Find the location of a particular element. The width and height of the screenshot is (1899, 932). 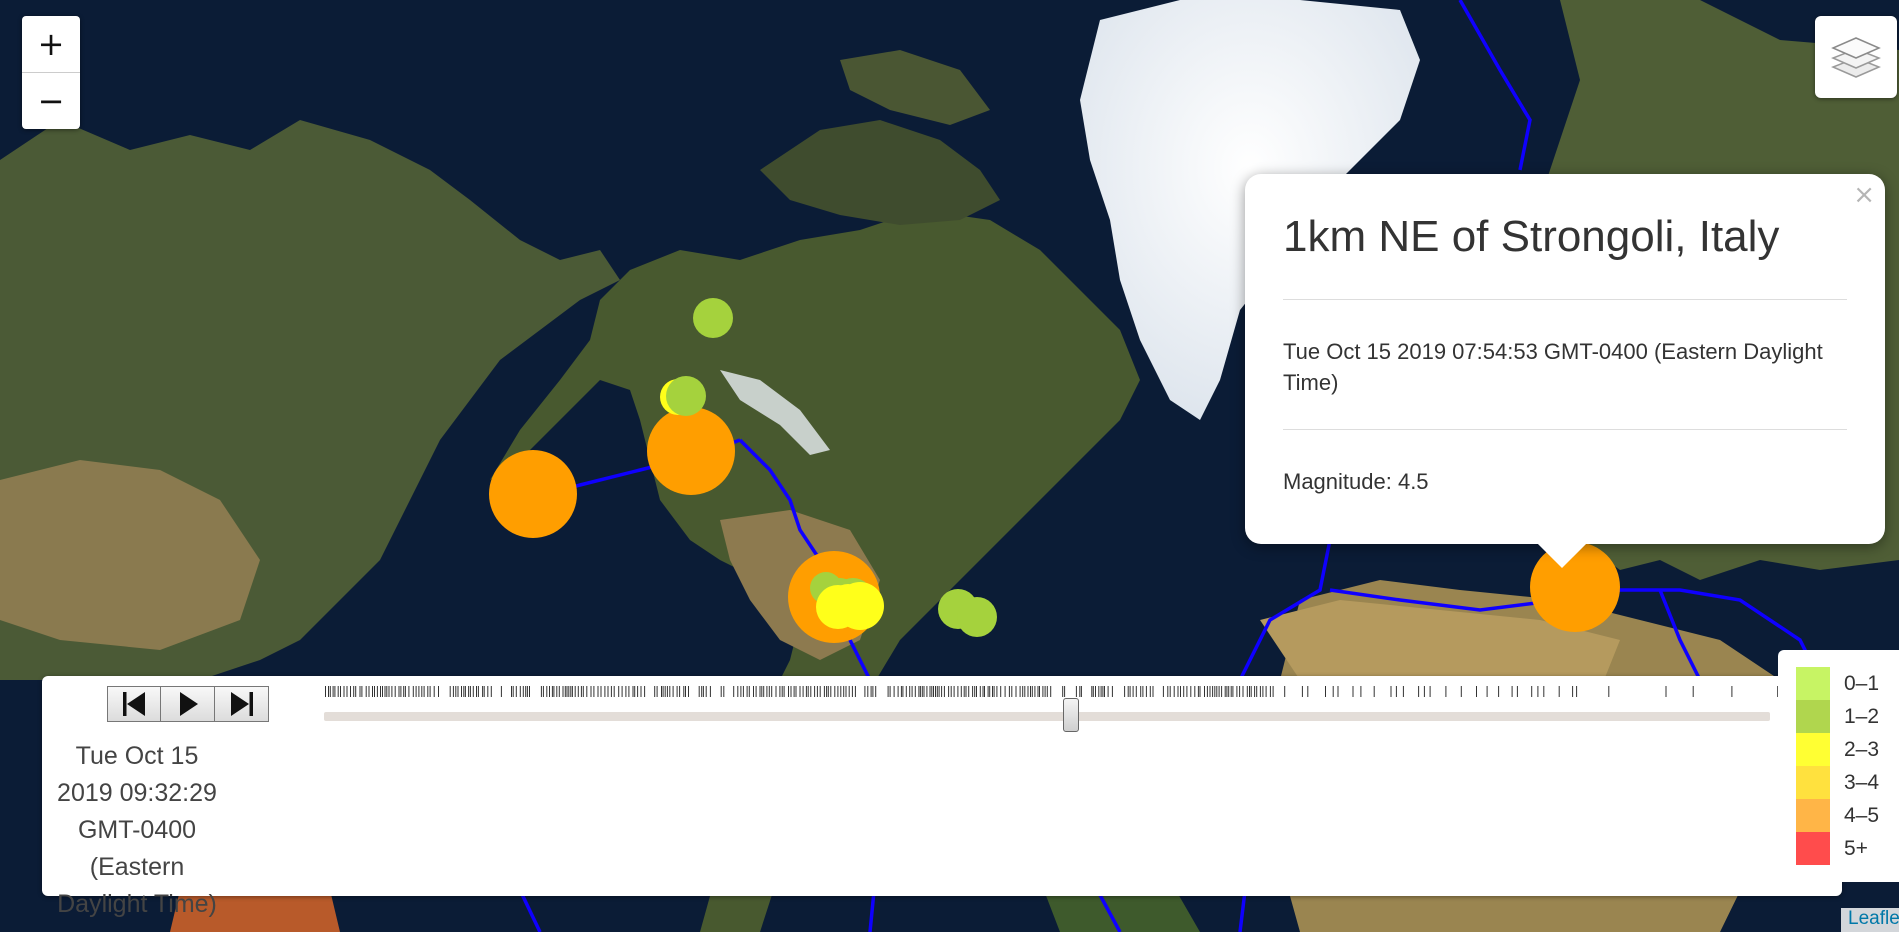

zoom-out-button: − is located at coordinates (51, 100).